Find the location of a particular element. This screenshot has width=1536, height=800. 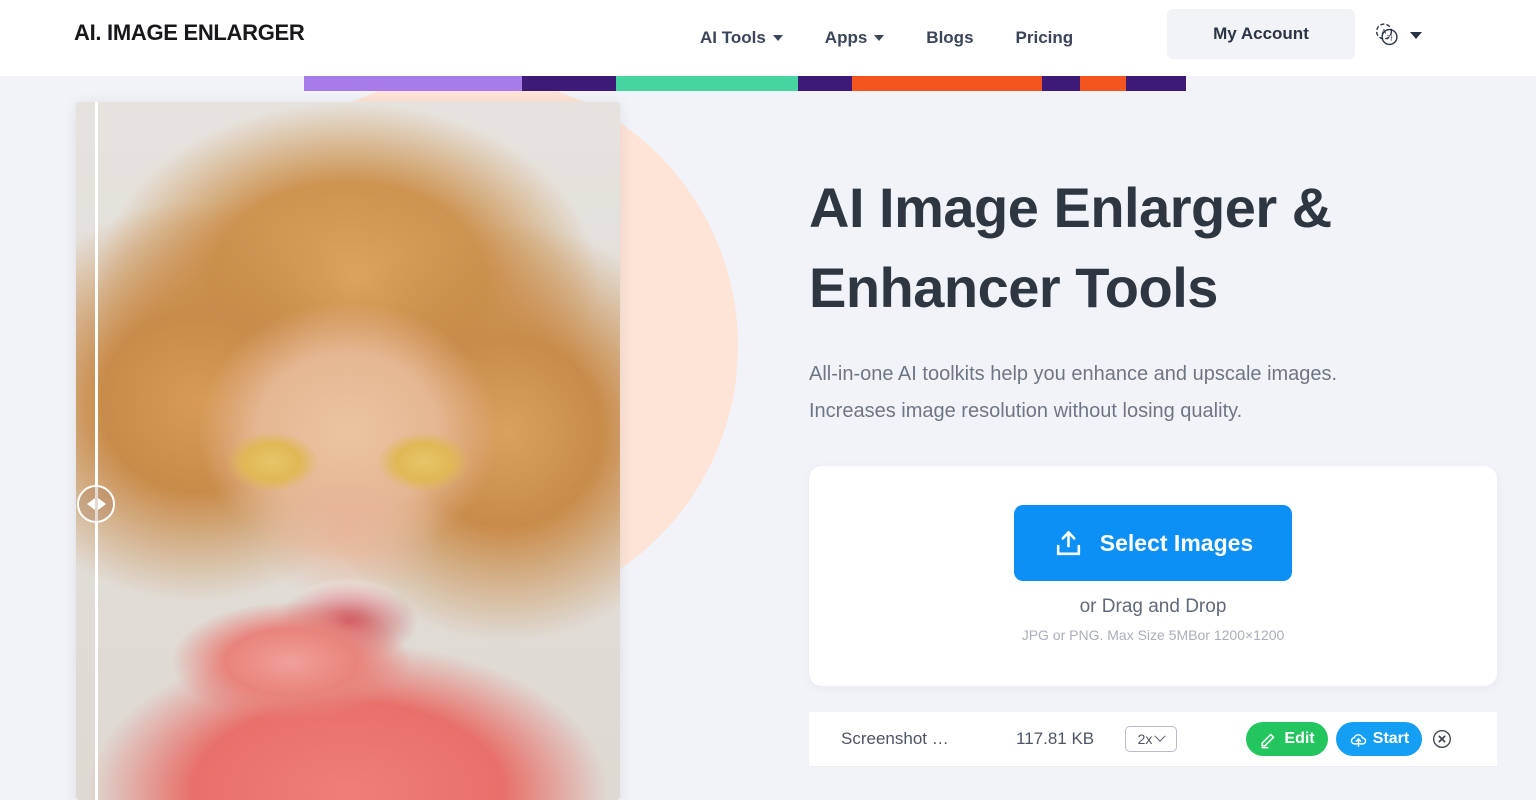

nav-item-ai-tools: AI Tools is located at coordinates (741, 38).